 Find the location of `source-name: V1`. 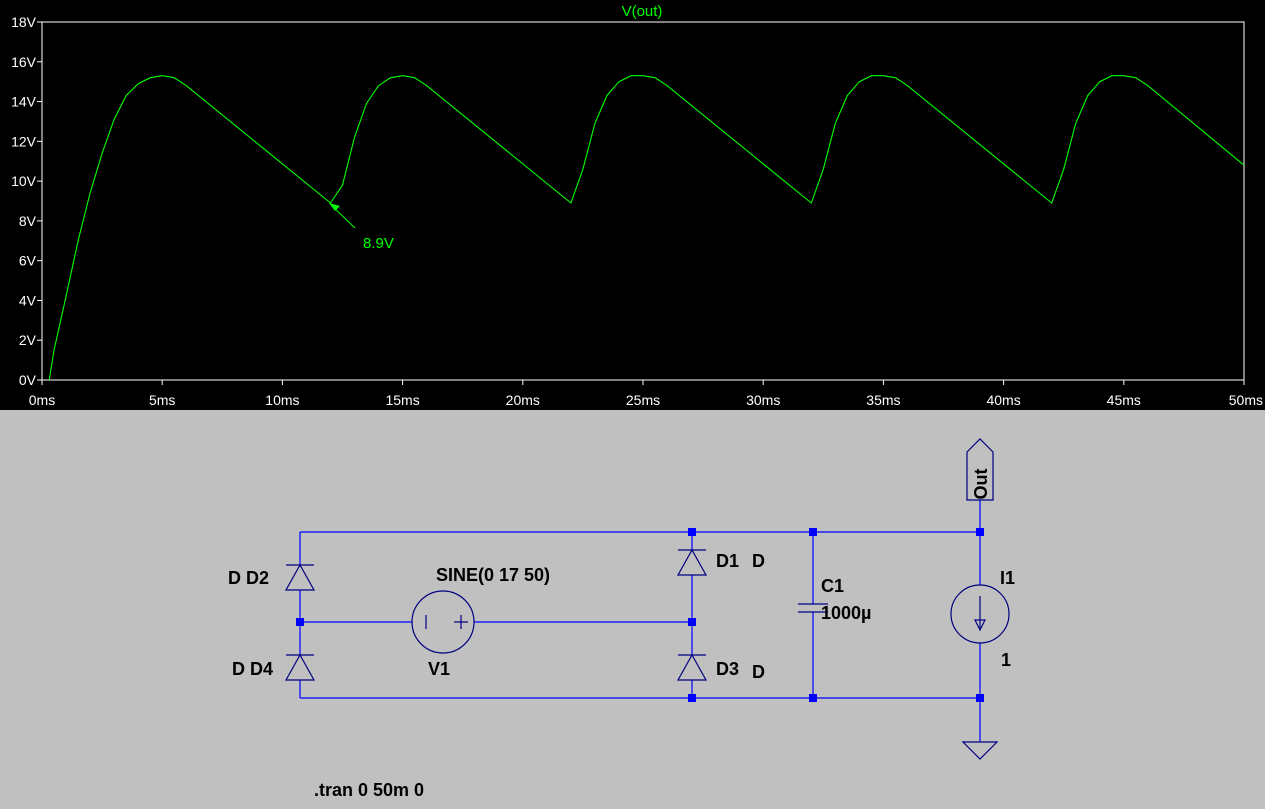

source-name: V1 is located at coordinates (439, 669).